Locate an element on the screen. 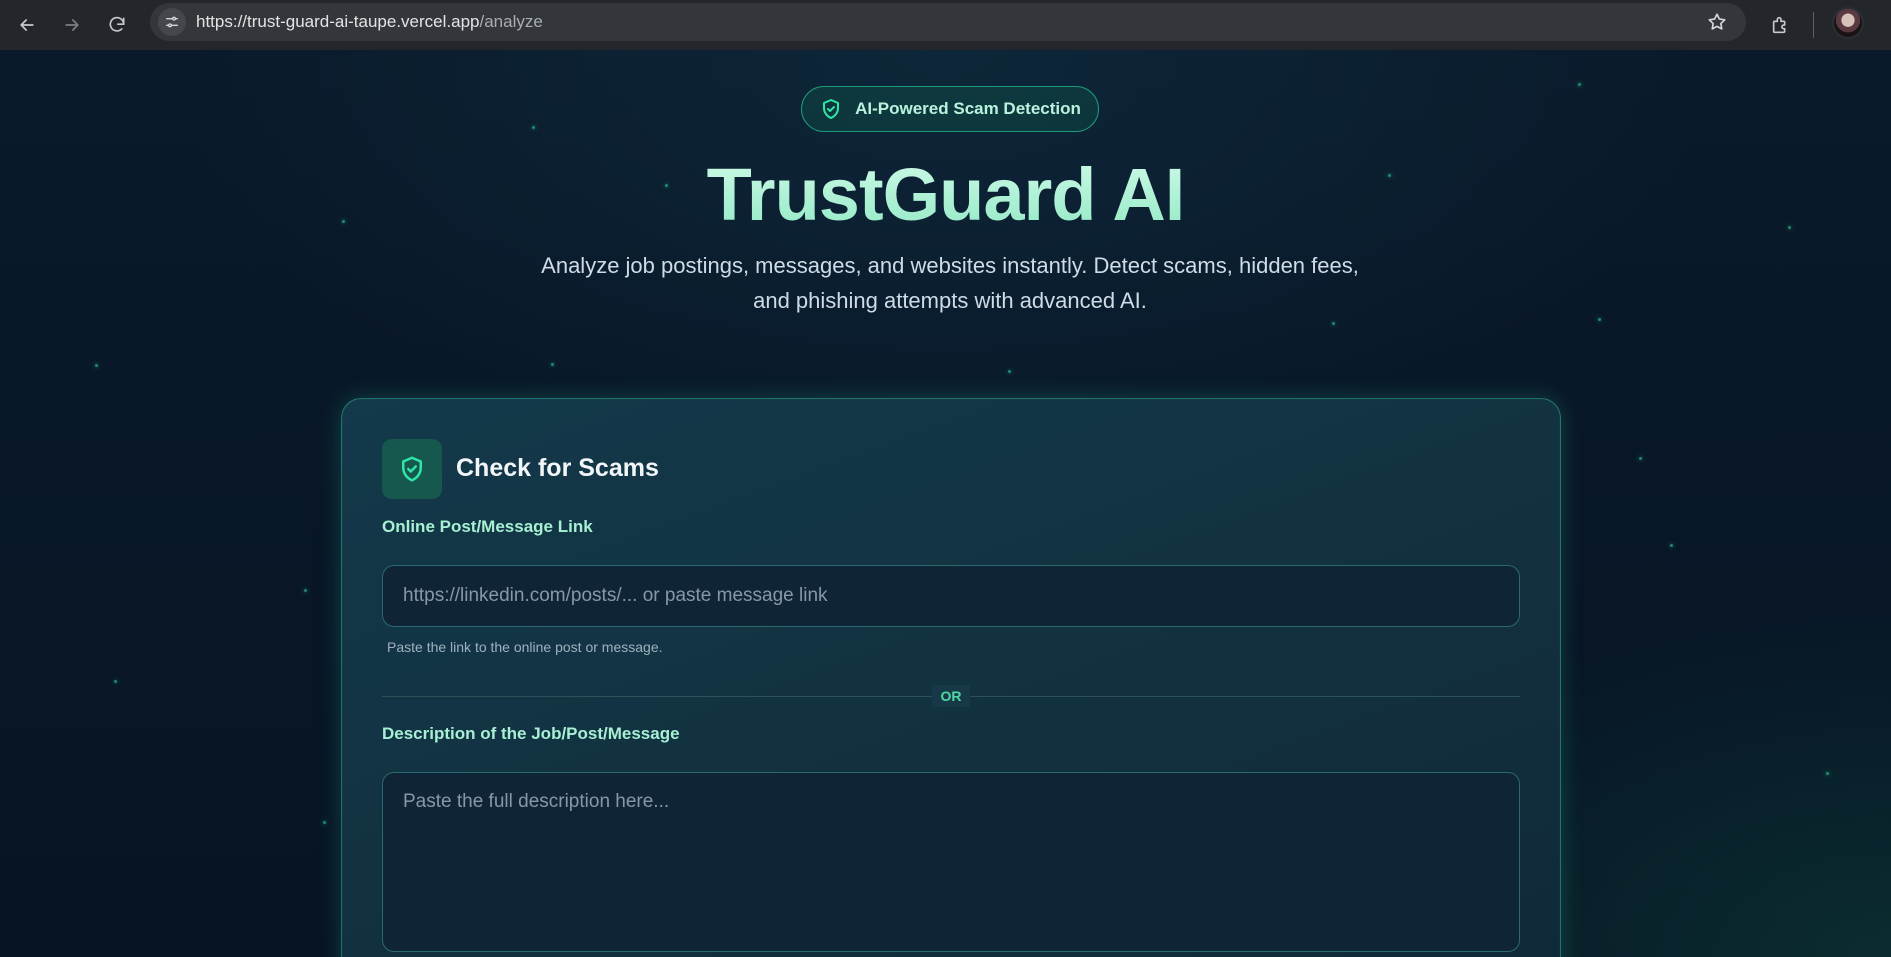  star-icon is located at coordinates (1717, 22).